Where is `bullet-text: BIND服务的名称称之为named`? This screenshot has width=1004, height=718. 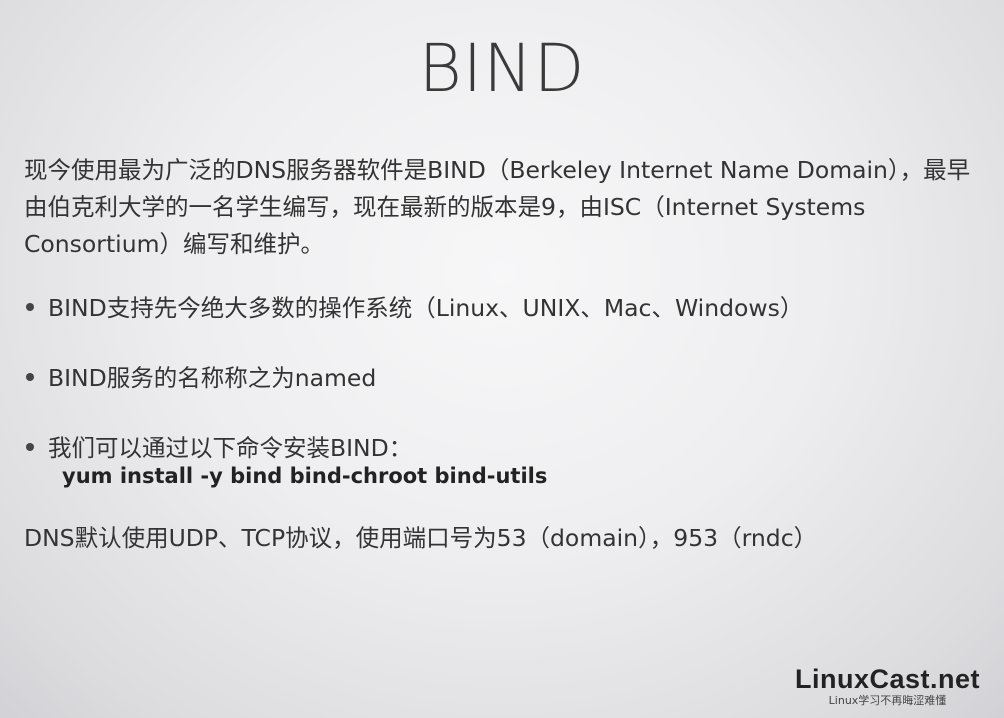 bullet-text: BIND服务的名称称之为named is located at coordinates (212, 378).